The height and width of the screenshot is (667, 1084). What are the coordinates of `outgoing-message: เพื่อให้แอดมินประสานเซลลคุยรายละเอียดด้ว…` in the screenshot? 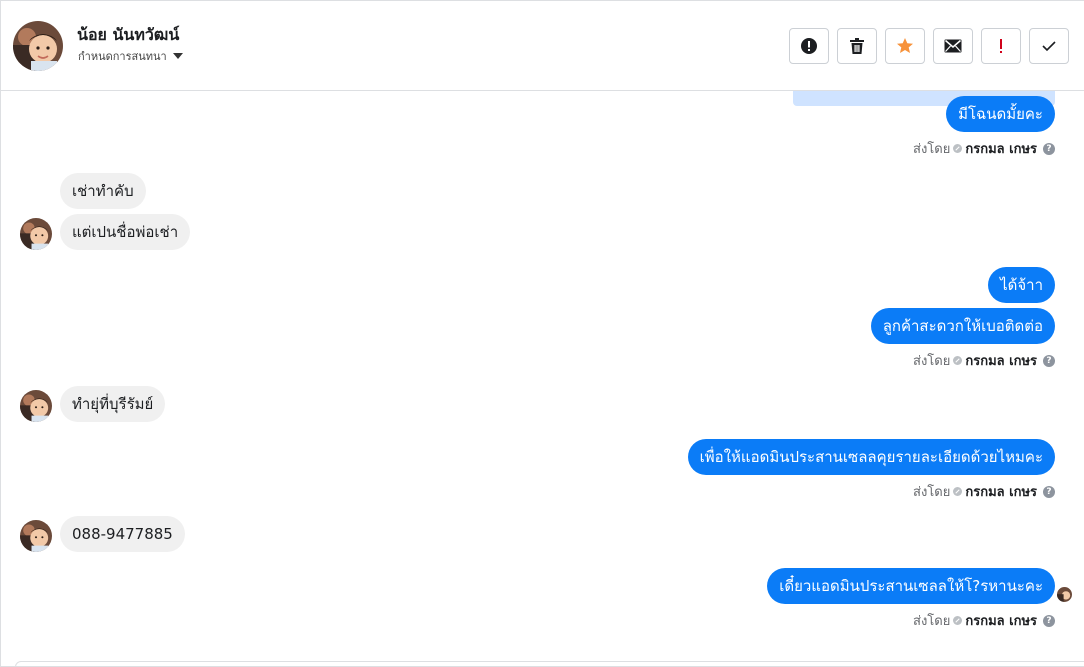 It's located at (871, 457).